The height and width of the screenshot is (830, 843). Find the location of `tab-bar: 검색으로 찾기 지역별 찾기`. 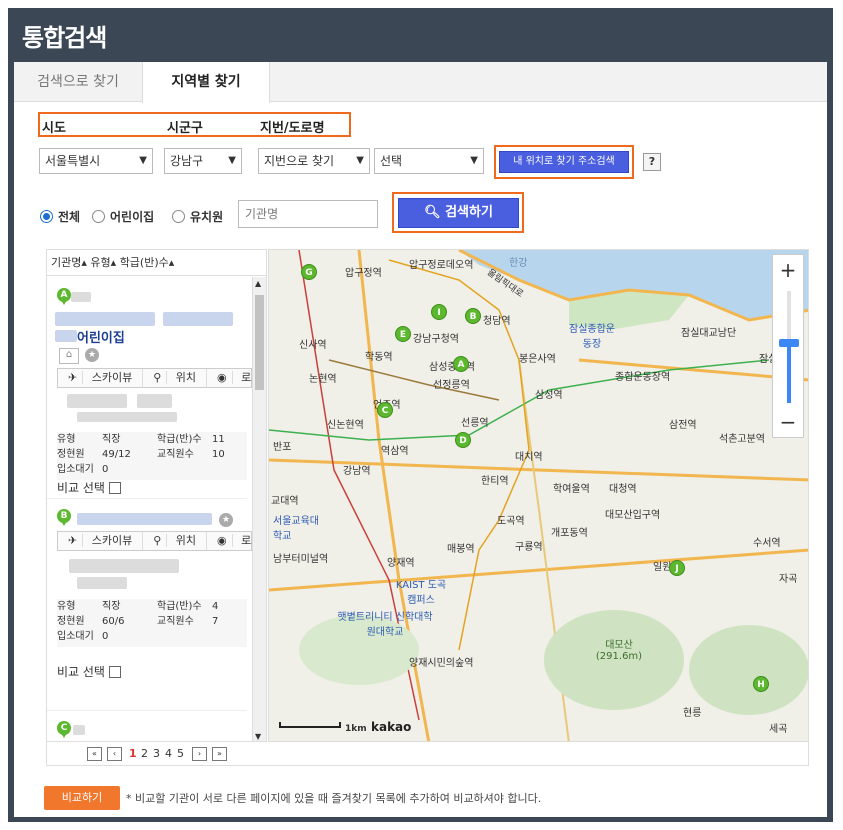

tab-bar: 검색으로 찾기 지역별 찾기 is located at coordinates (420, 82).